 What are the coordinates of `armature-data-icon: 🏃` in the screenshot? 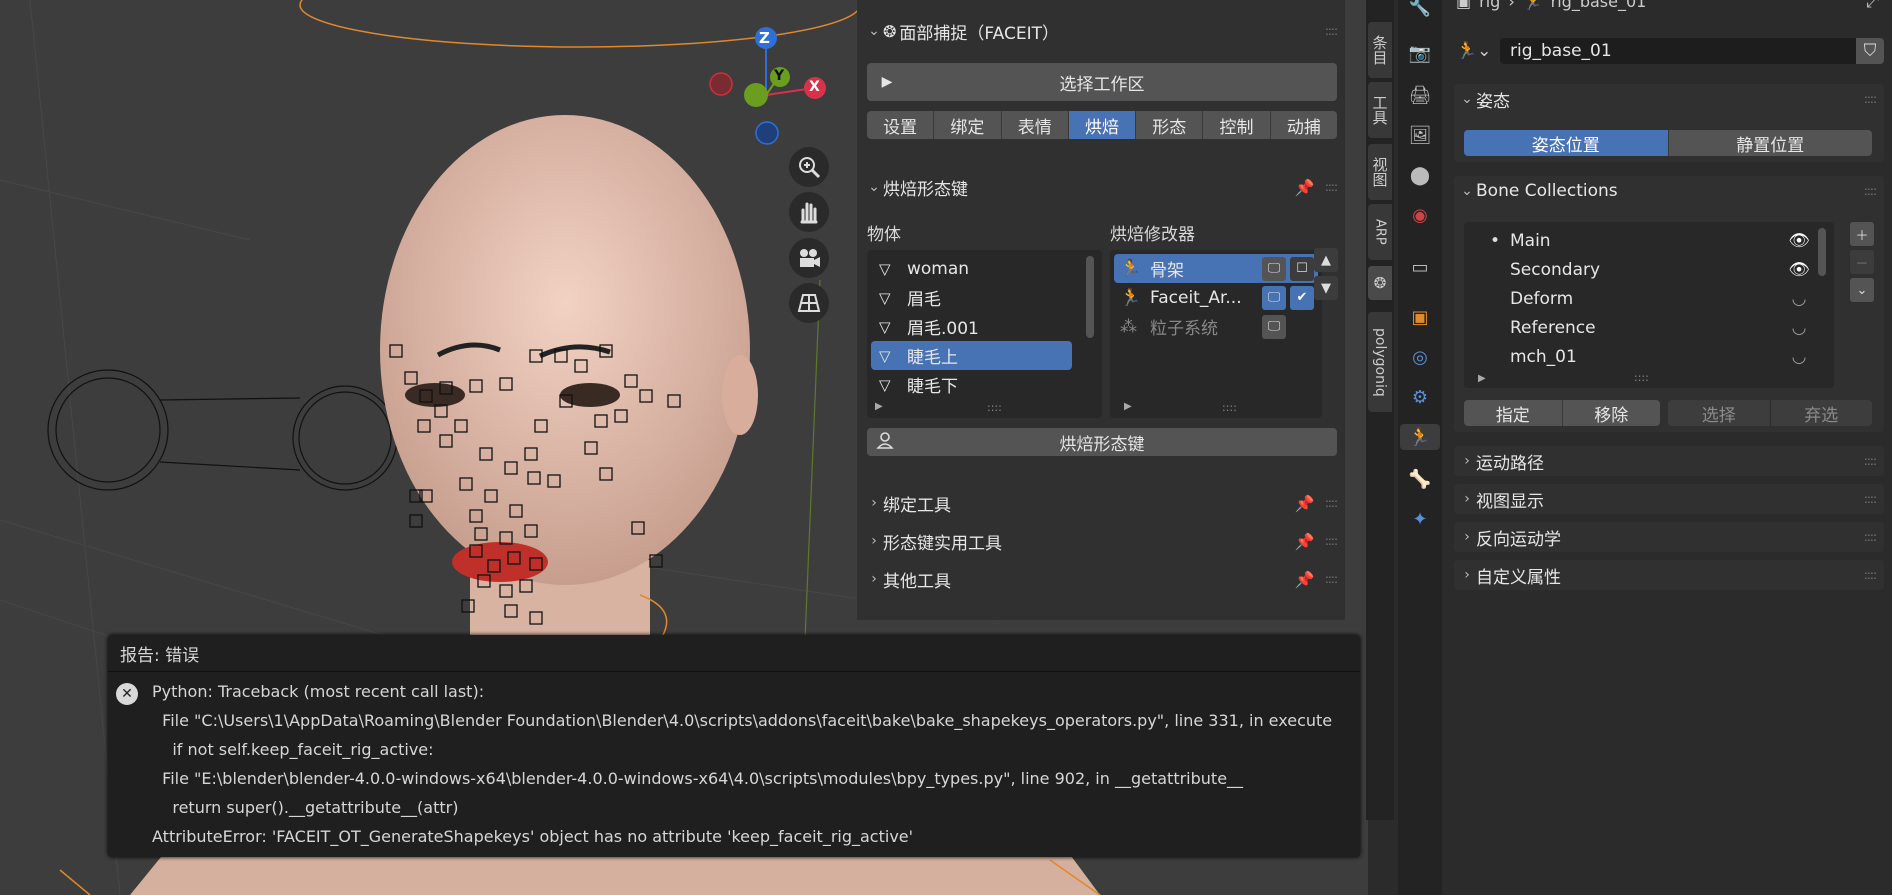 It's located at (1420, 437).